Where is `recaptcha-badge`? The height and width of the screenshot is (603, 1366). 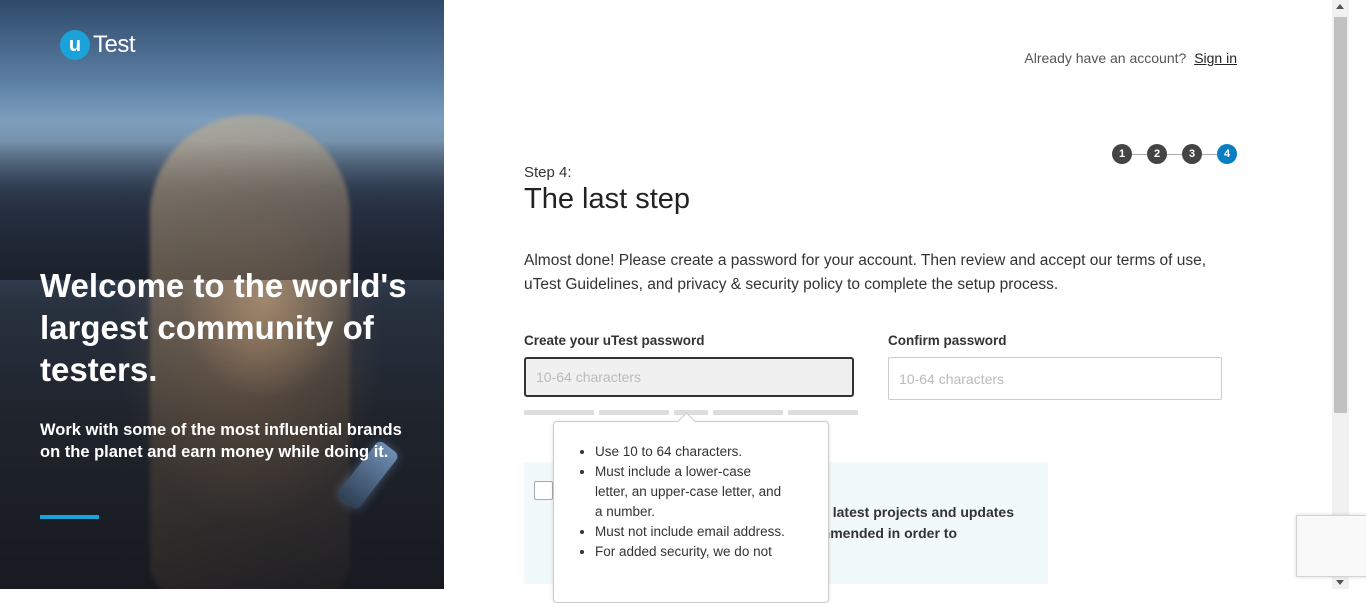 recaptcha-badge is located at coordinates (1331, 546).